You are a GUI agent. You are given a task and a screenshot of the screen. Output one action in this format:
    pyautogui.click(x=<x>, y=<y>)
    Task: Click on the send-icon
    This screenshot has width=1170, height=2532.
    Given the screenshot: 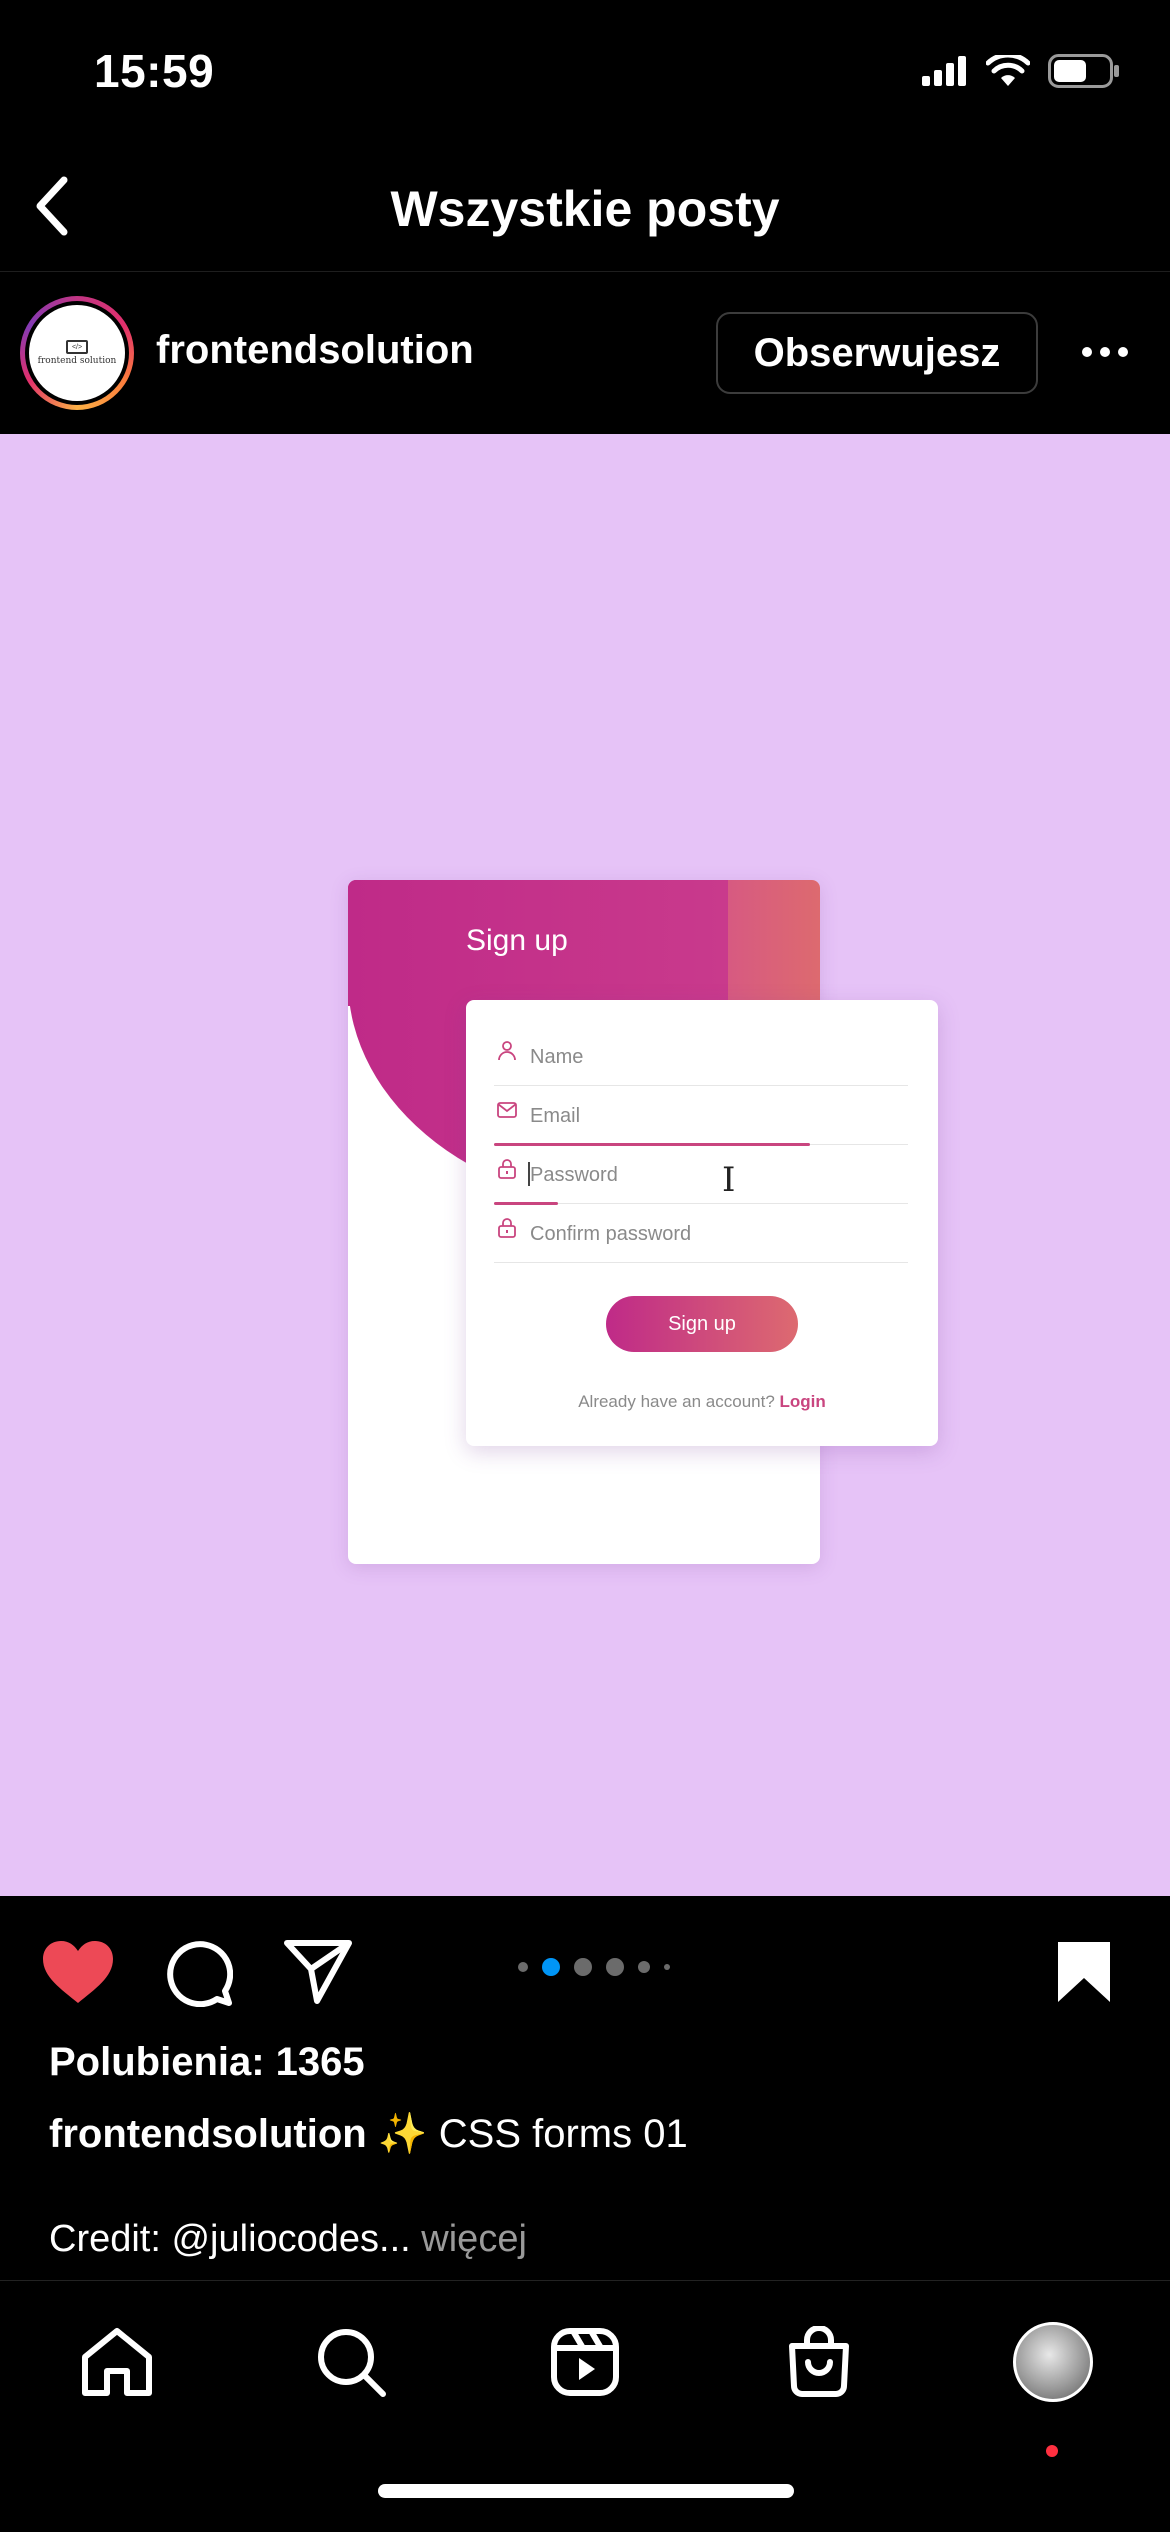 What is the action you would take?
    pyautogui.click(x=318, y=1972)
    